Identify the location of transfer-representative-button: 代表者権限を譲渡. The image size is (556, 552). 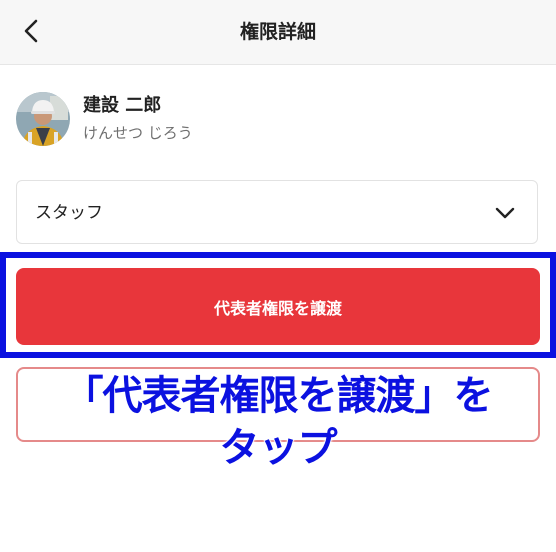
(278, 306).